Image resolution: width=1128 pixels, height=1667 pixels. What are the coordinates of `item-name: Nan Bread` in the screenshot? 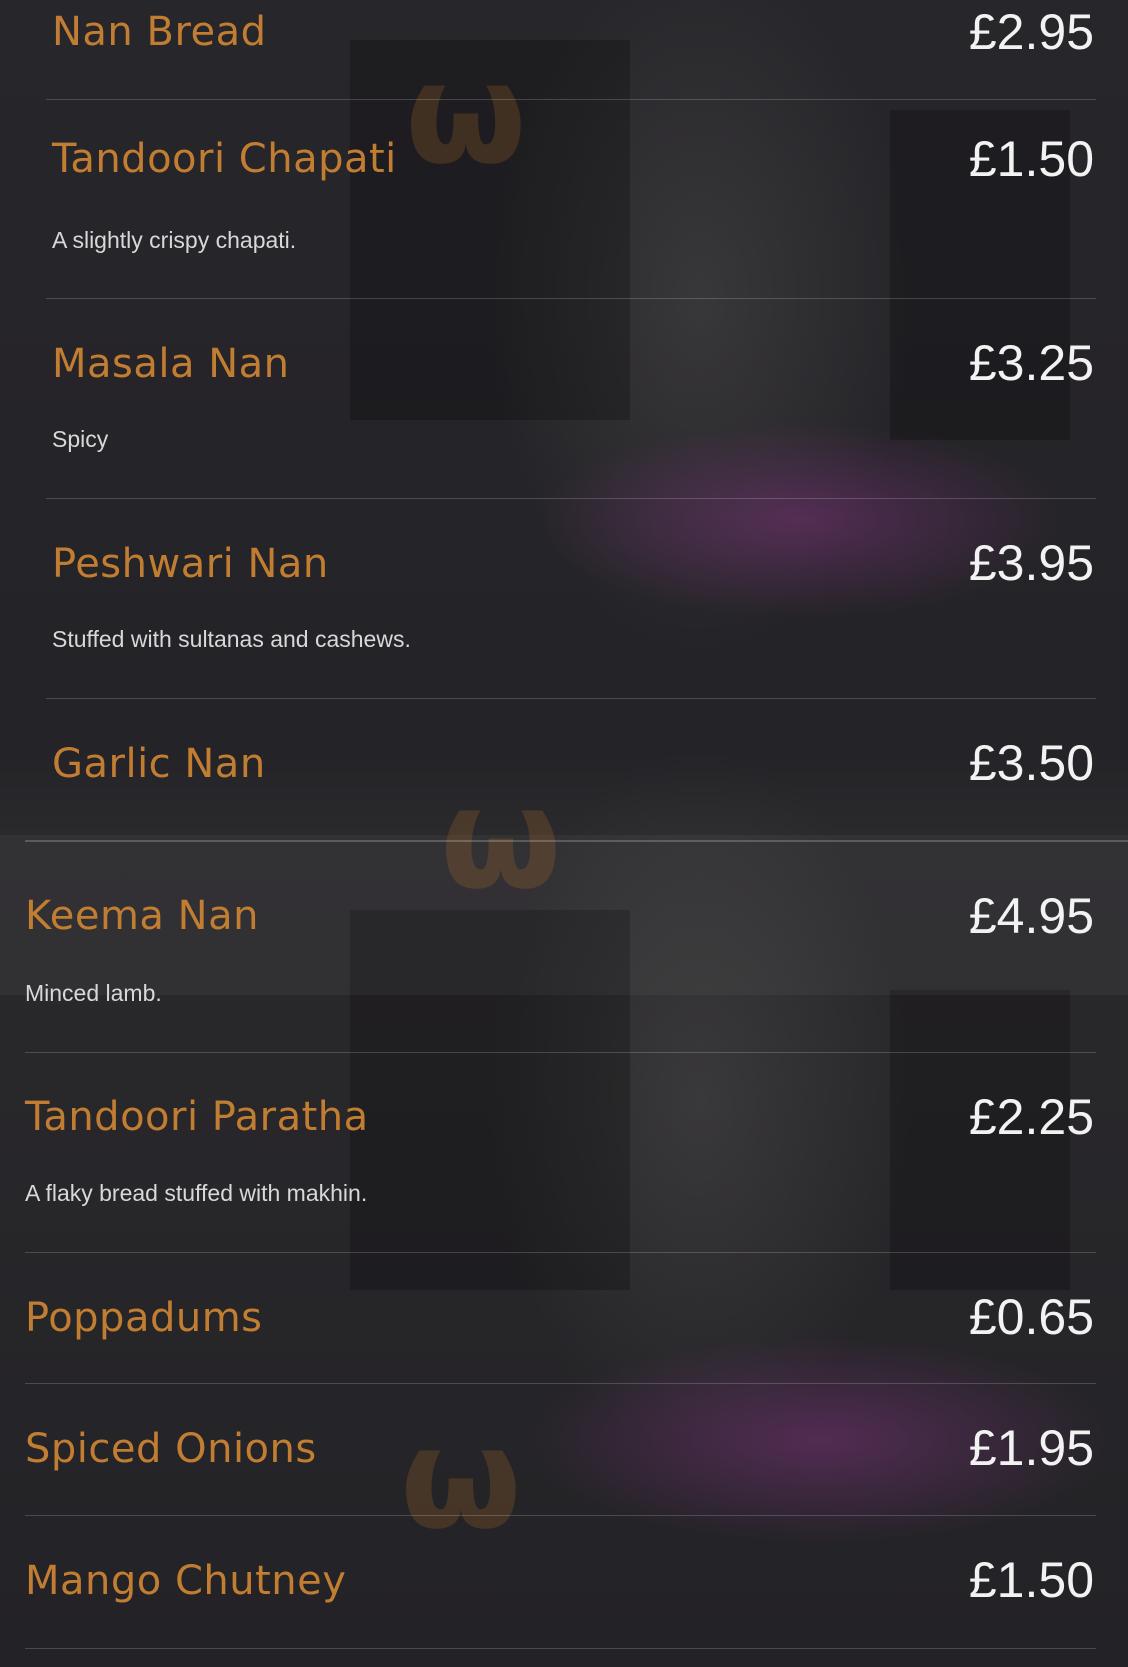 It's located at (159, 32).